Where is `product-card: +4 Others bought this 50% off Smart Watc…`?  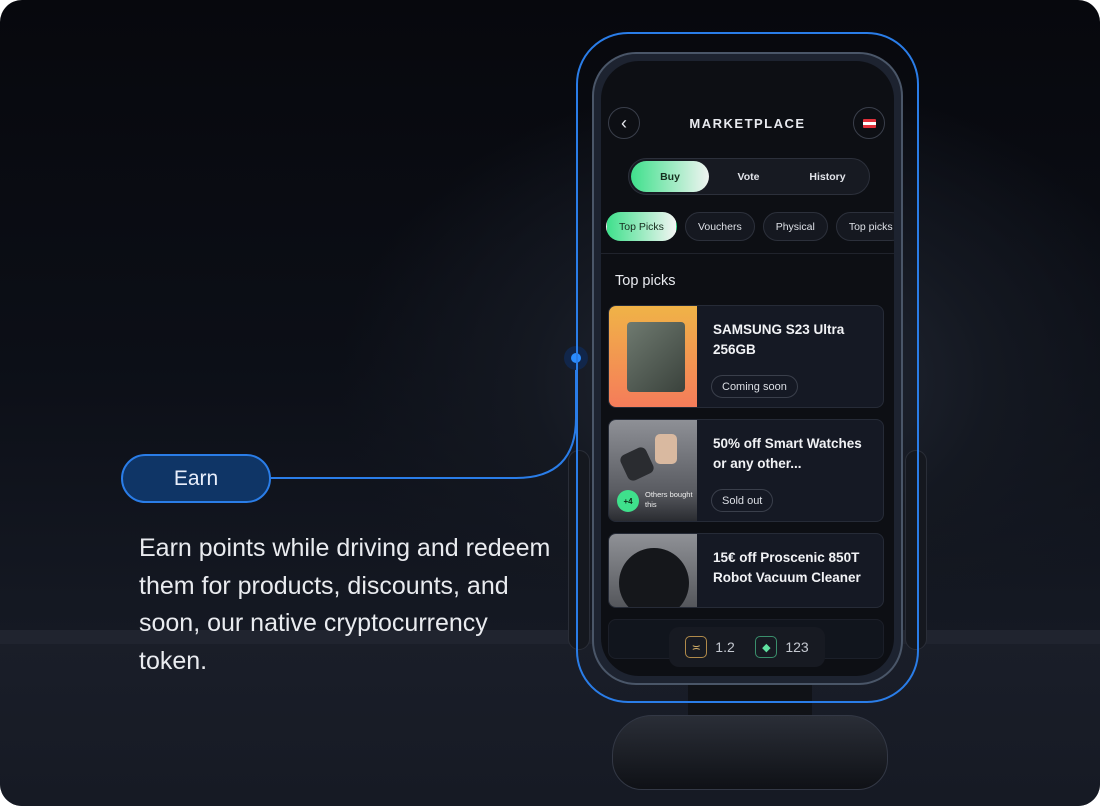
product-card: +4 Others bought this 50% off Smart Watc… is located at coordinates (746, 470).